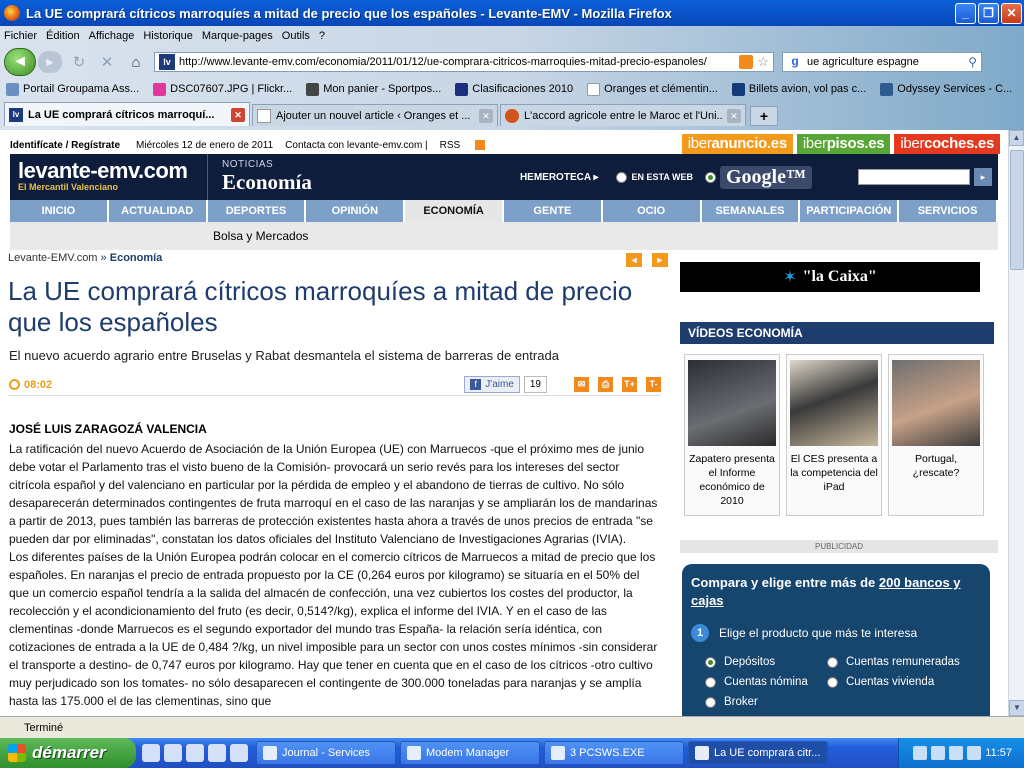 The image size is (1024, 768). What do you see at coordinates (68, 753) in the screenshot?
I see `start-button: démarrer` at bounding box center [68, 753].